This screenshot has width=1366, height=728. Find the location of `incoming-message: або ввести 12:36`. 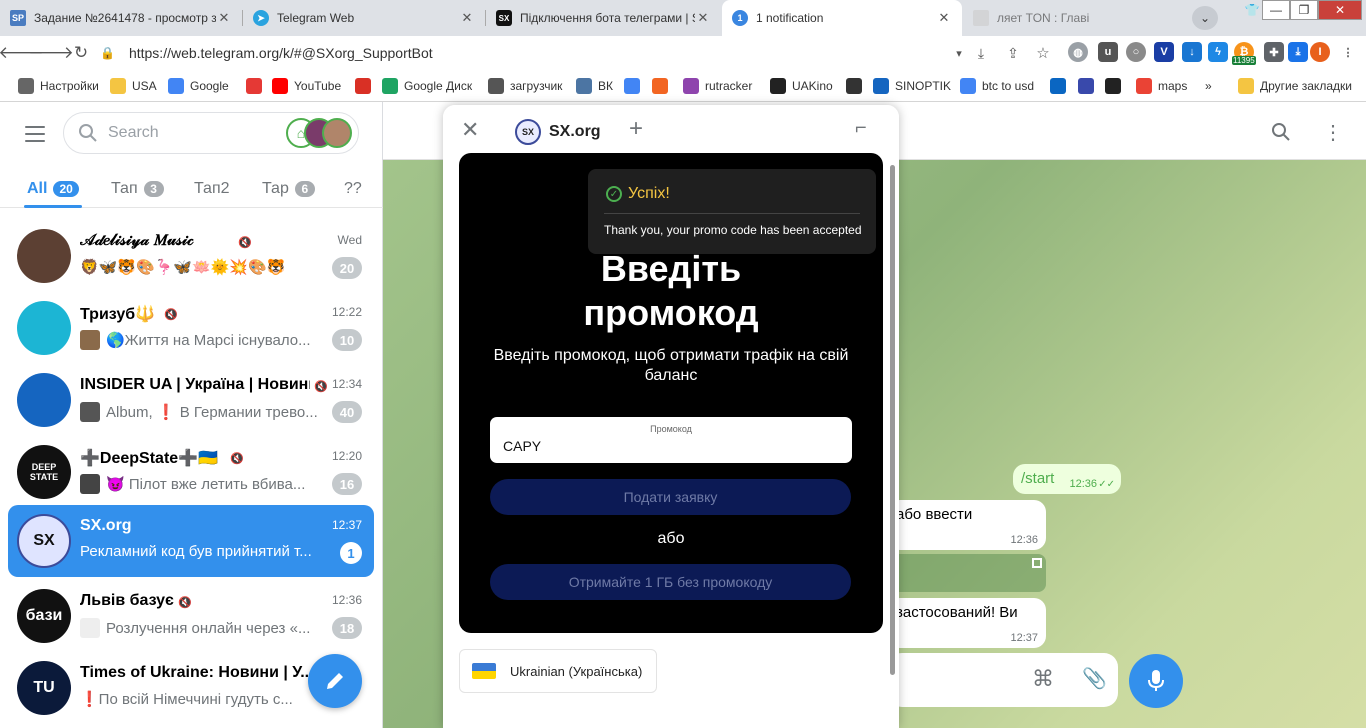

incoming-message: або ввести 12:36 is located at coordinates (967, 525).